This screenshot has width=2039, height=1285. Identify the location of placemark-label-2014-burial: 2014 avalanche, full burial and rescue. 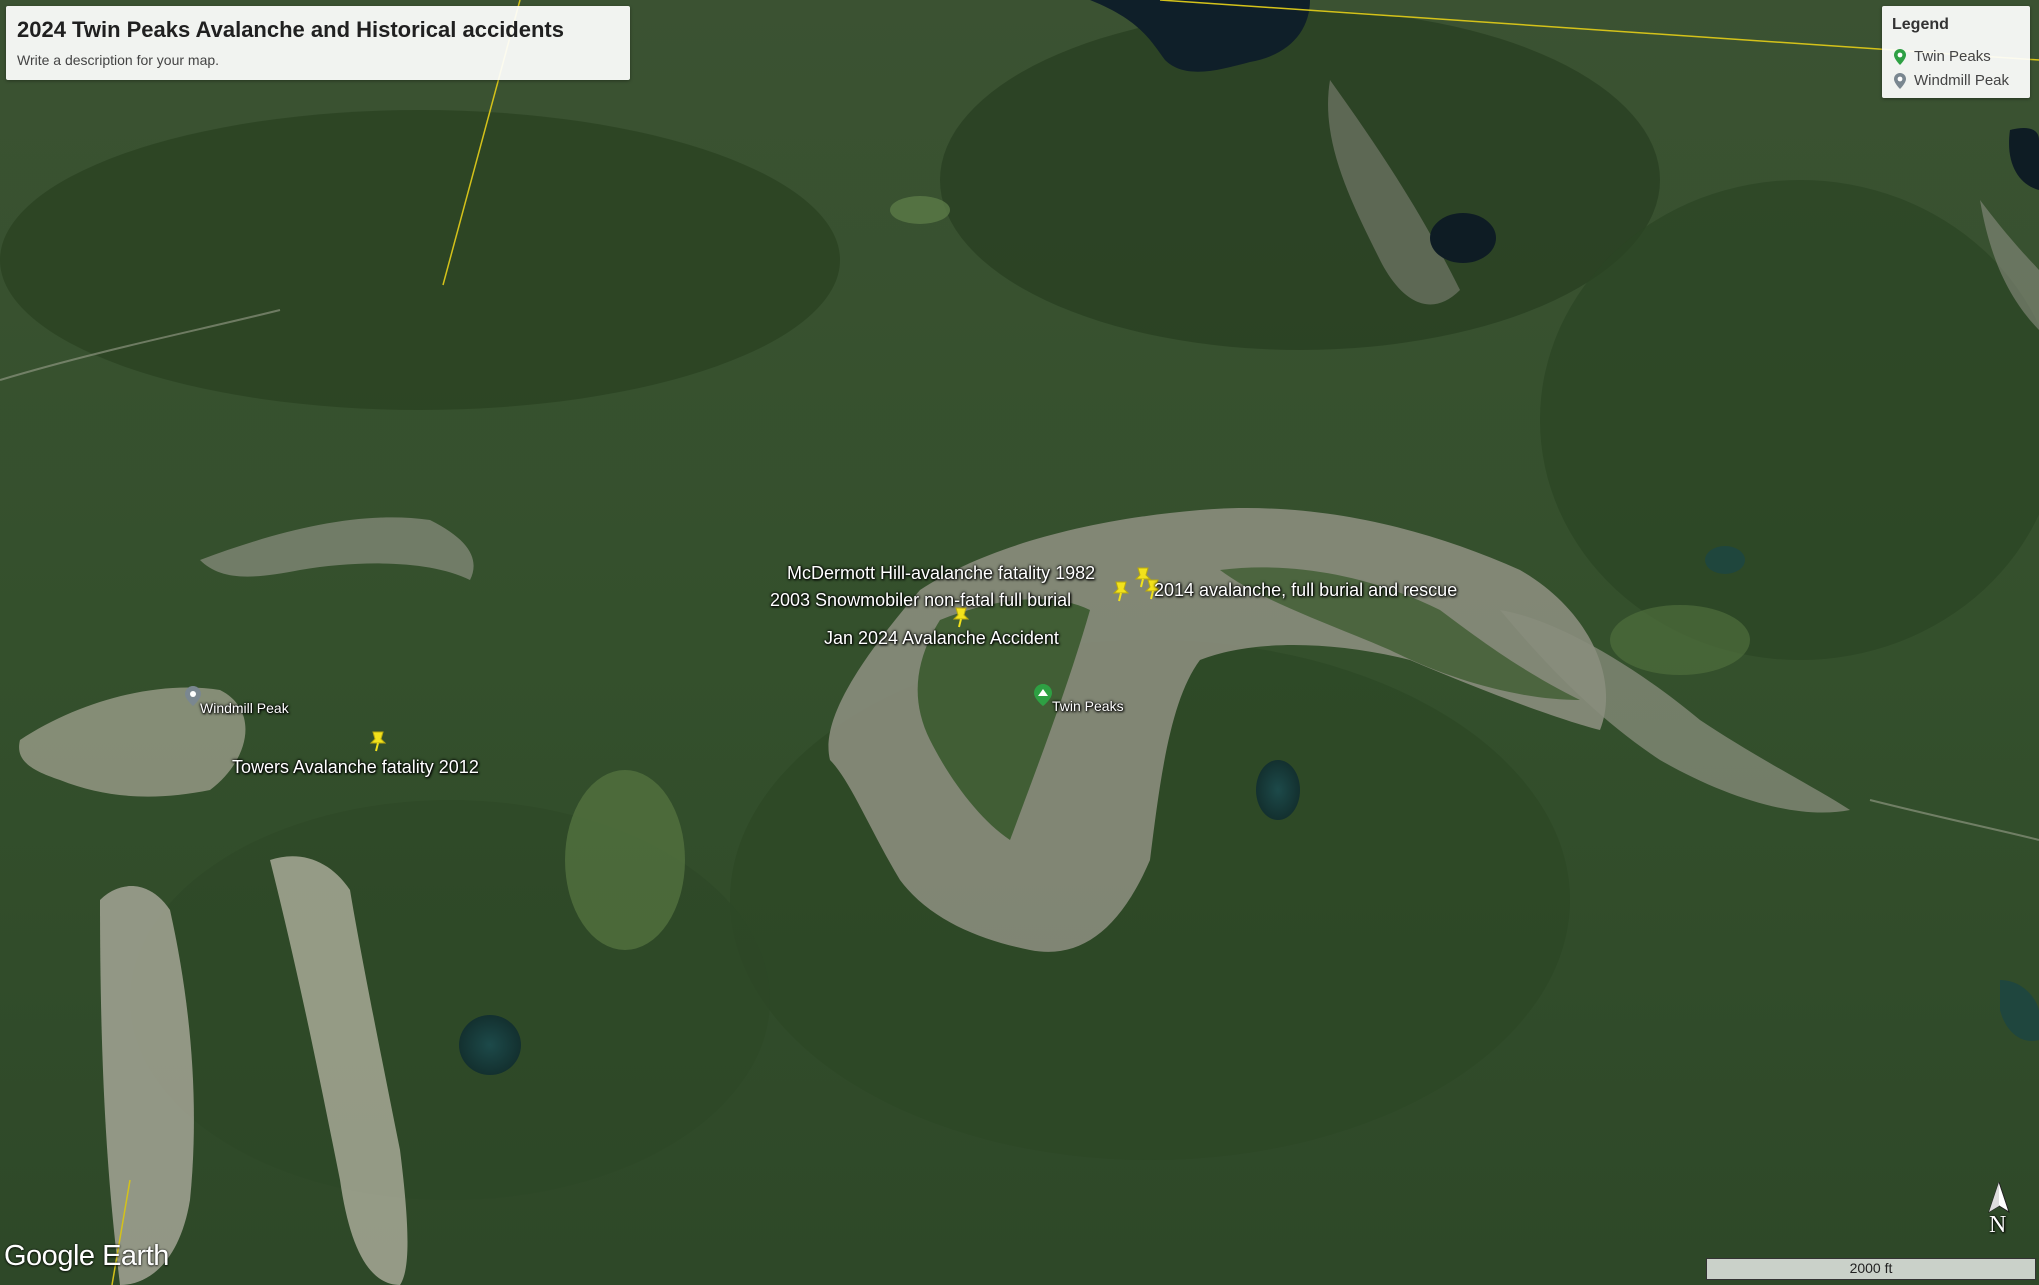
(1305, 590).